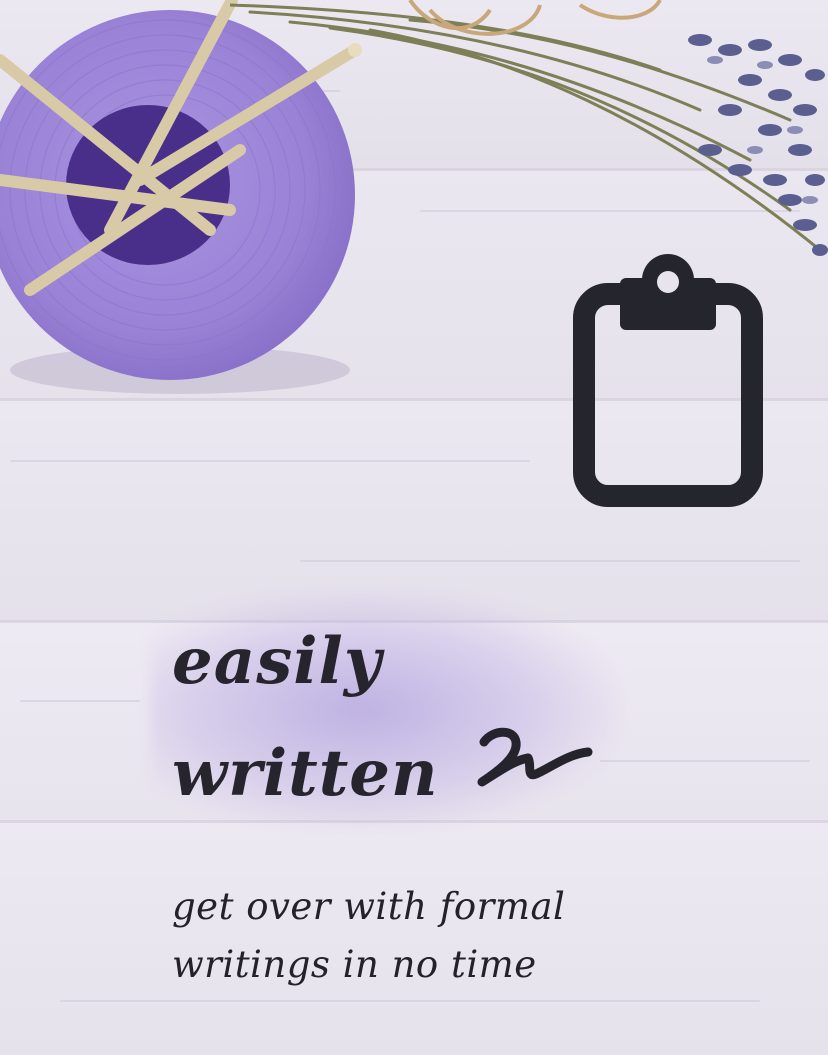 This screenshot has width=828, height=1055. I want to click on squiggle-icon, so click(535, 757).